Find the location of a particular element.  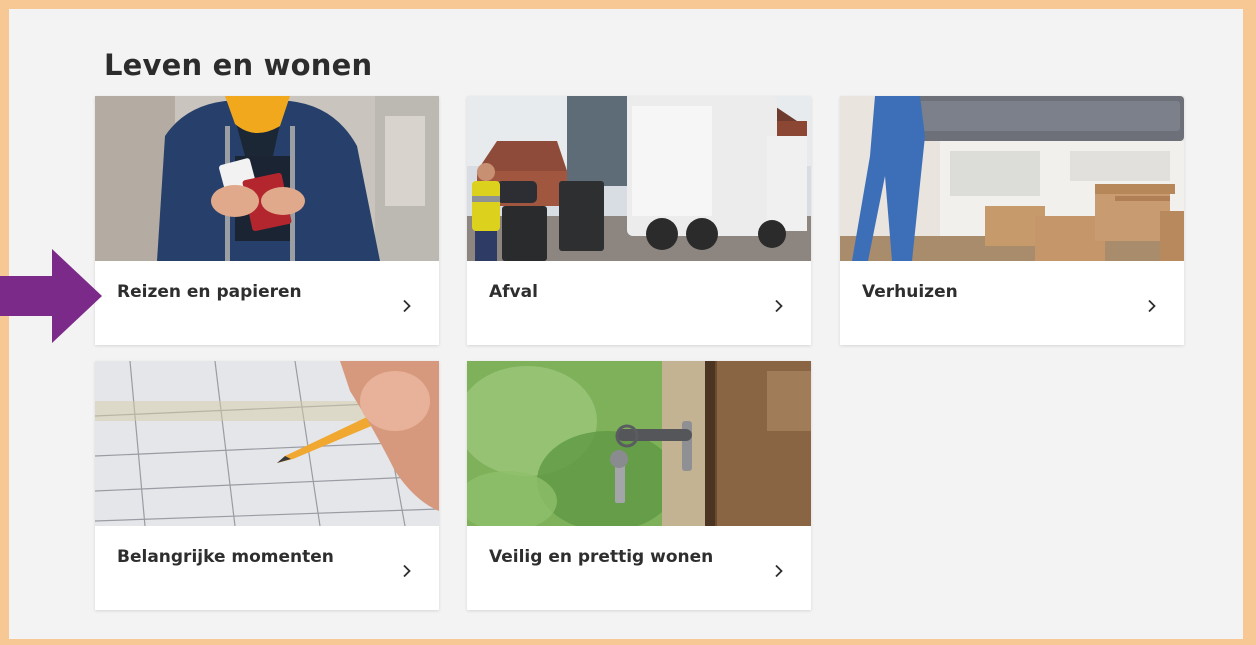

card-verhuizen: Verhuizen is located at coordinates (1012, 220).